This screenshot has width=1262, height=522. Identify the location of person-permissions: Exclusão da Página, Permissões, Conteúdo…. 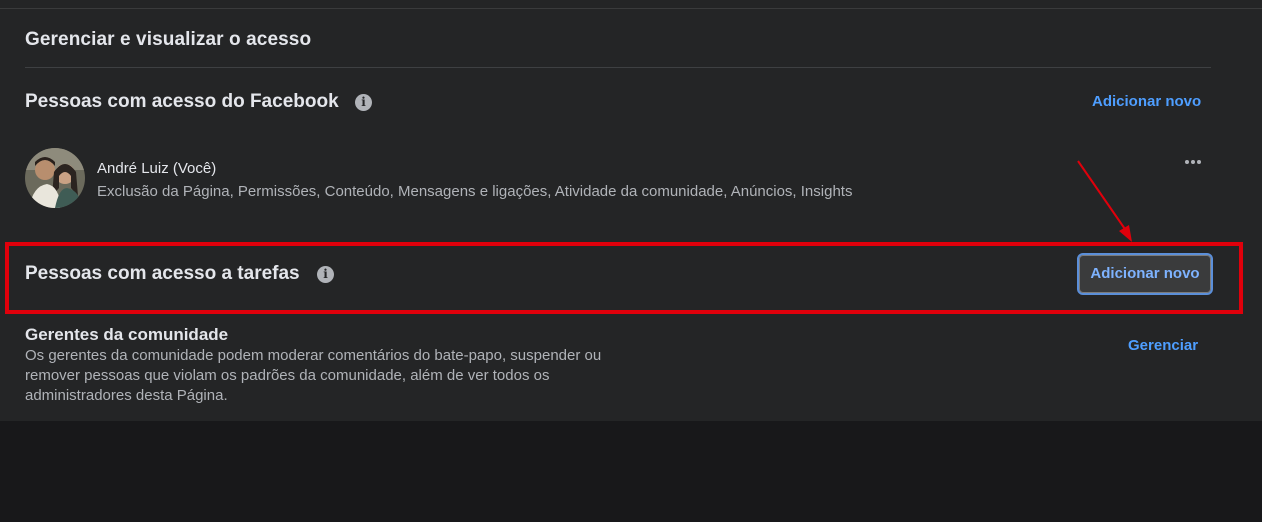
(475, 191).